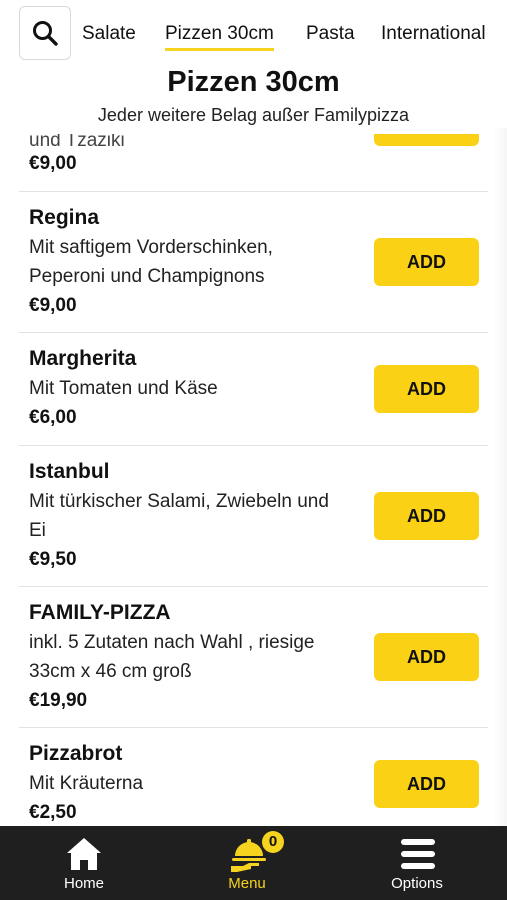 This screenshot has width=507, height=900. Describe the element at coordinates (83, 358) in the screenshot. I see `item-name: Margherita` at that location.